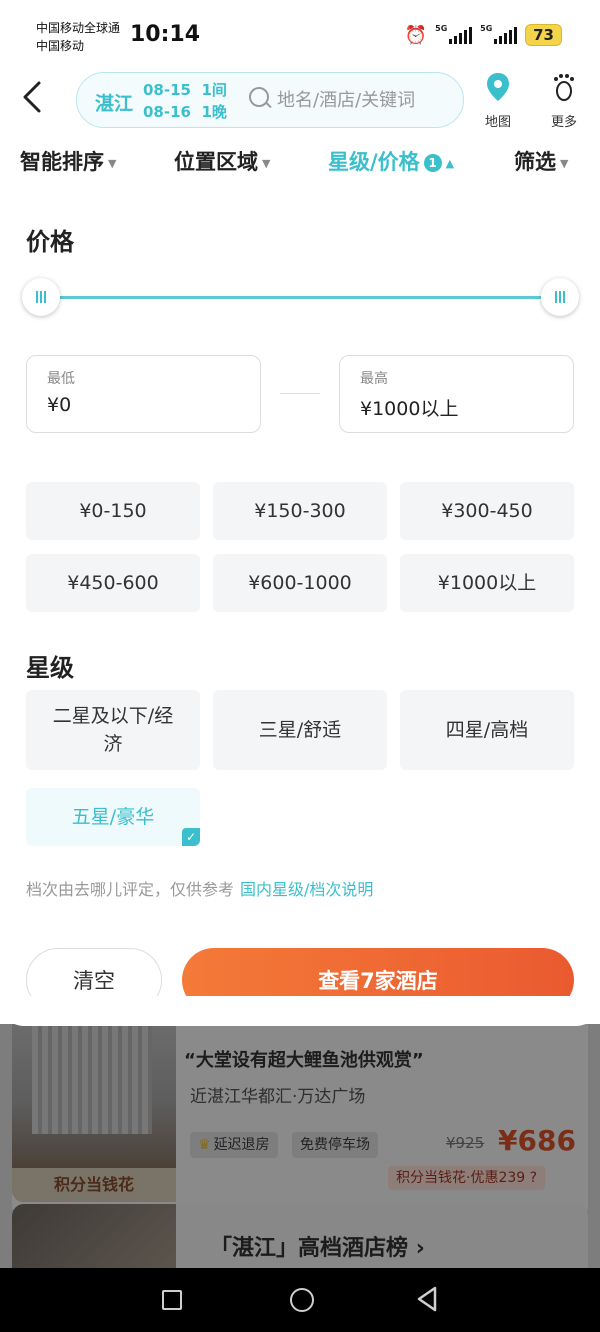 Image resolution: width=600 pixels, height=1332 pixels. What do you see at coordinates (487, 583) in the screenshot?
I see `price-option: ¥1000以上` at bounding box center [487, 583].